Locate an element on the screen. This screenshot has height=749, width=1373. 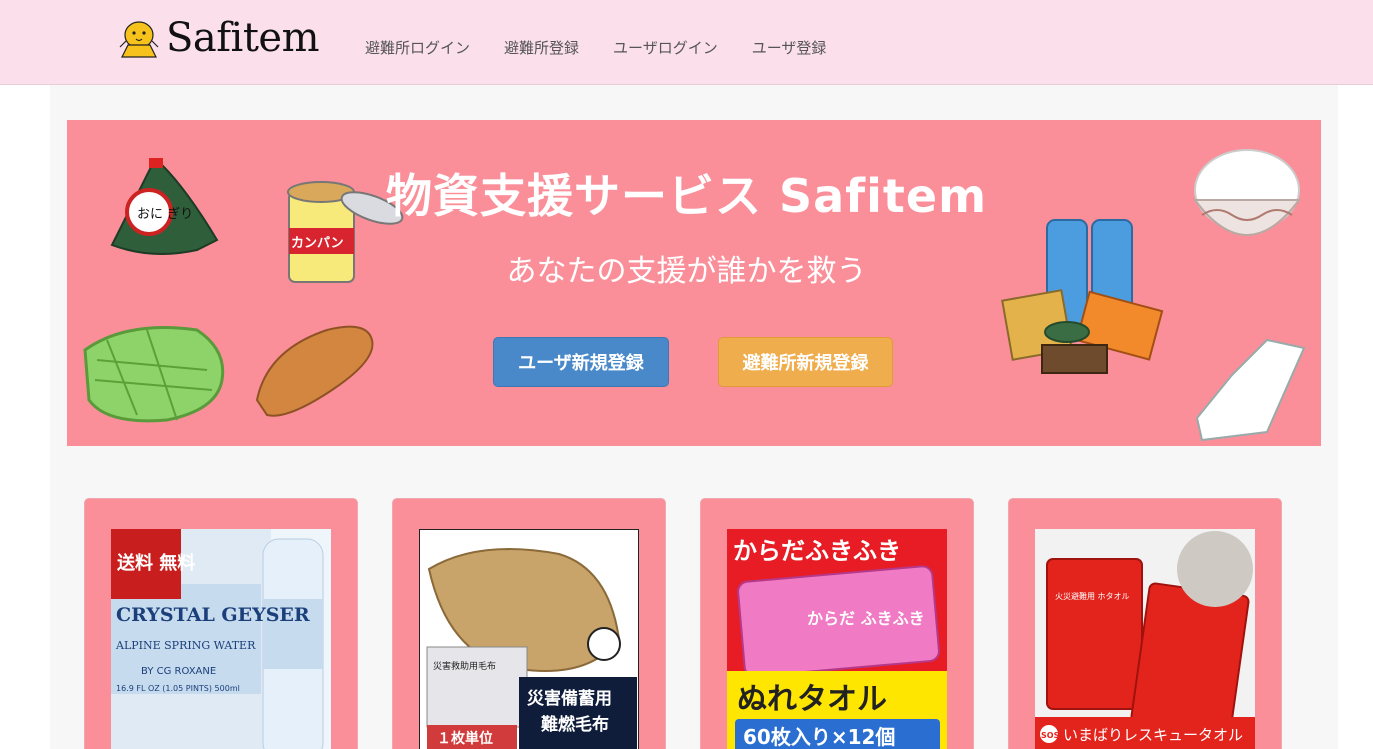
rescue-sos: SOS is located at coordinates (1050, 735).